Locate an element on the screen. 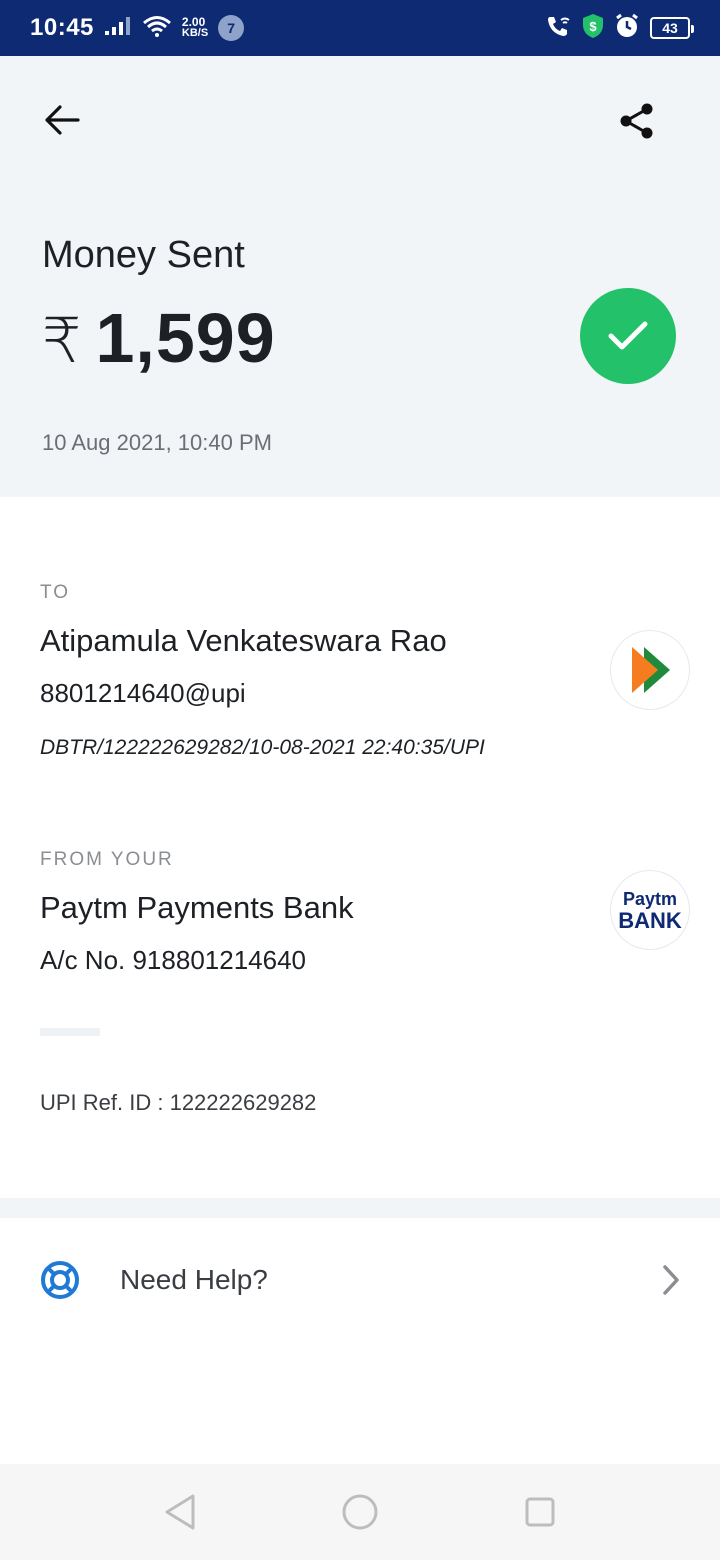 The image size is (720, 1560). battery-icon: 43 is located at coordinates (672, 28).